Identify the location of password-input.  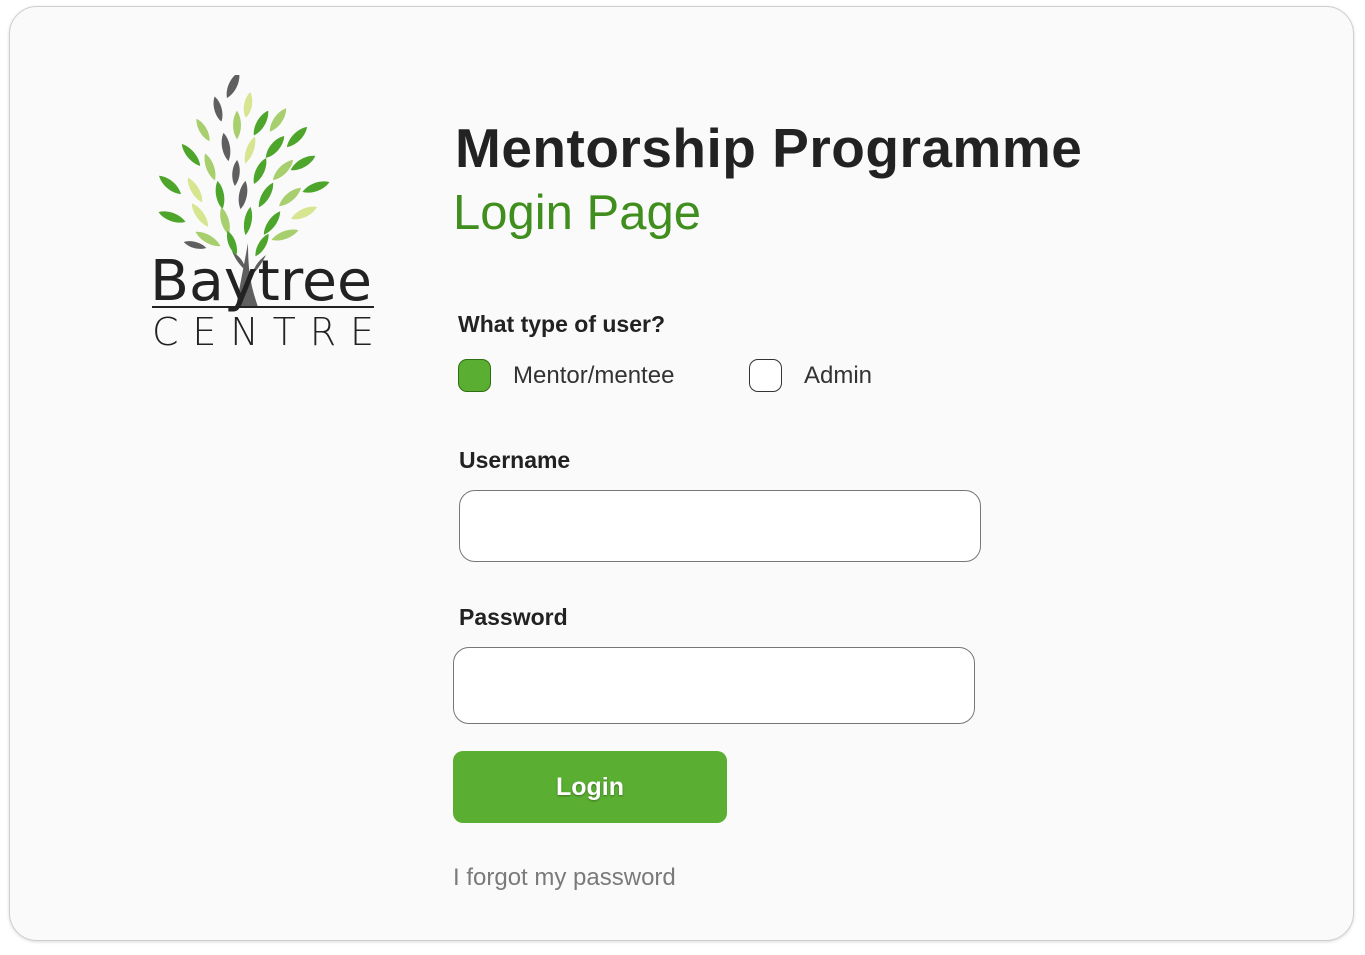
(714, 685).